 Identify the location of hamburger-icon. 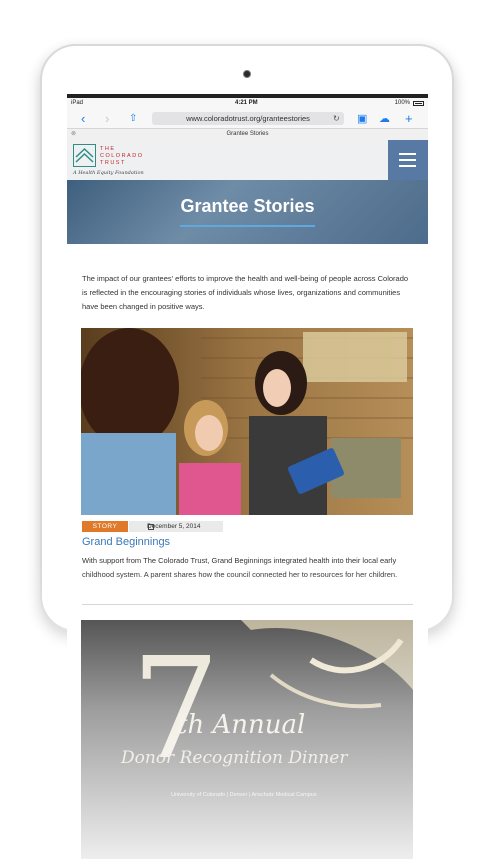
(407, 154).